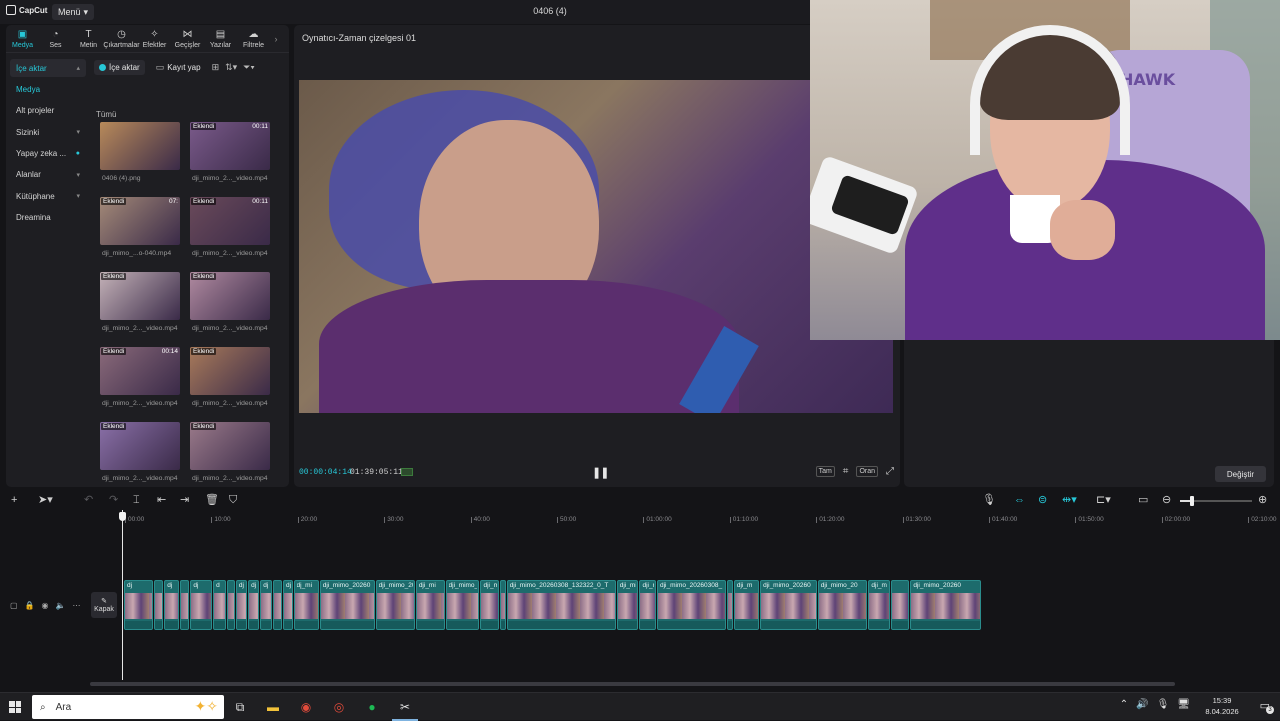  What do you see at coordinates (462, 605) in the screenshot?
I see `timeline-clip: dji_mimo_1` at bounding box center [462, 605].